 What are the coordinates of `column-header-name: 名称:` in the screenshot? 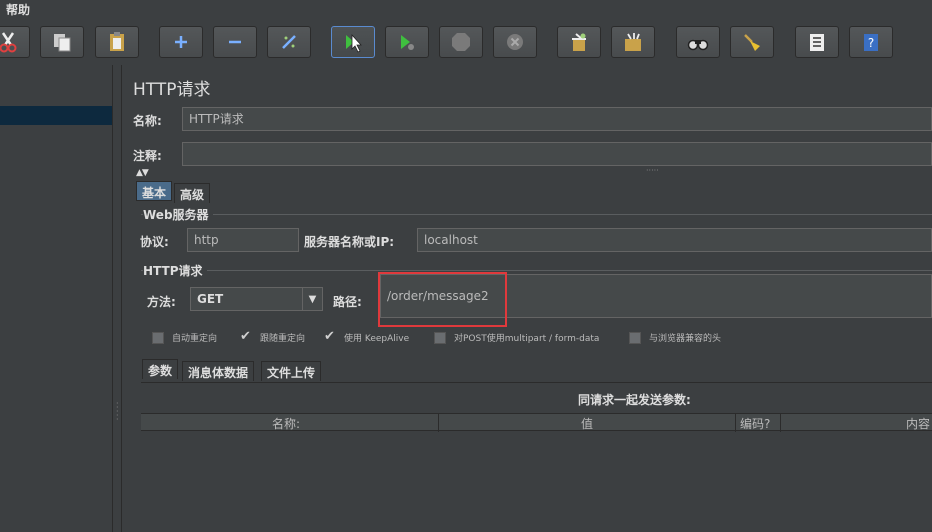 It's located at (286, 423).